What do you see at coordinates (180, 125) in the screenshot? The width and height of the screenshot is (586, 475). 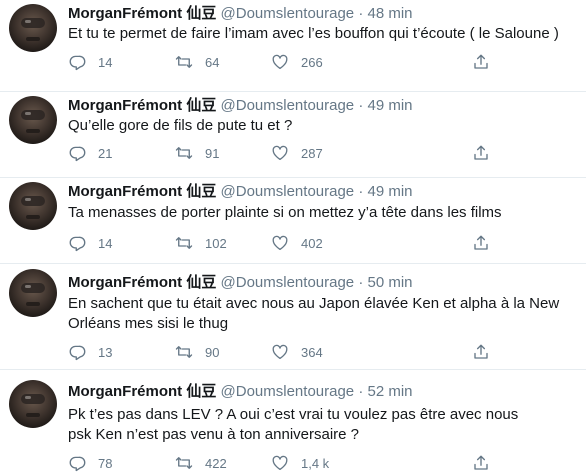 I see `tweet-text: Qu’elle gore de fils de pute tu et ?` at bounding box center [180, 125].